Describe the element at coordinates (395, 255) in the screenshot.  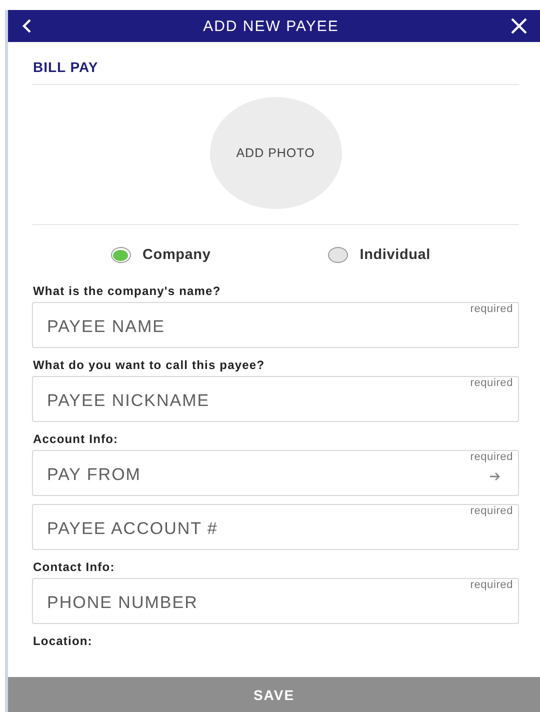
I see `radio-label: Individual` at that location.